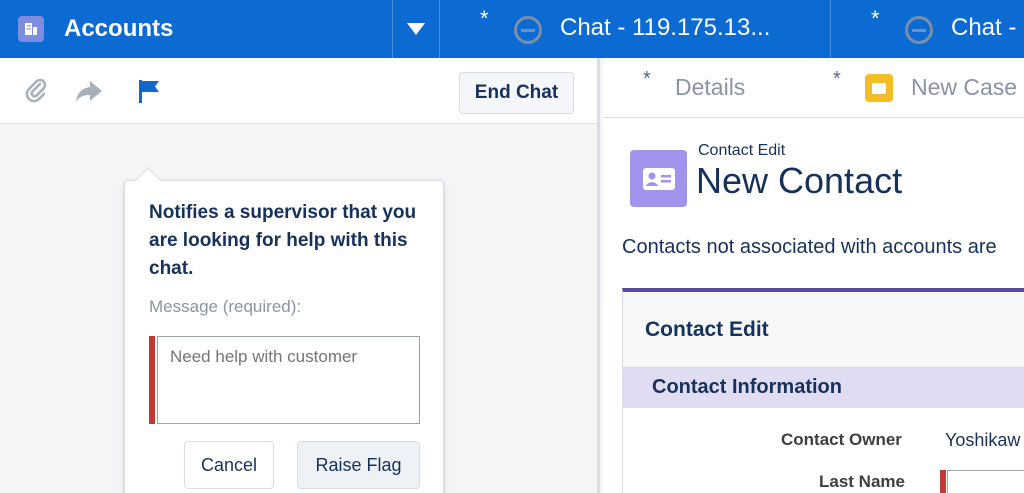 The image size is (1024, 493). I want to click on chat-toolbar: End Chat, so click(298, 91).